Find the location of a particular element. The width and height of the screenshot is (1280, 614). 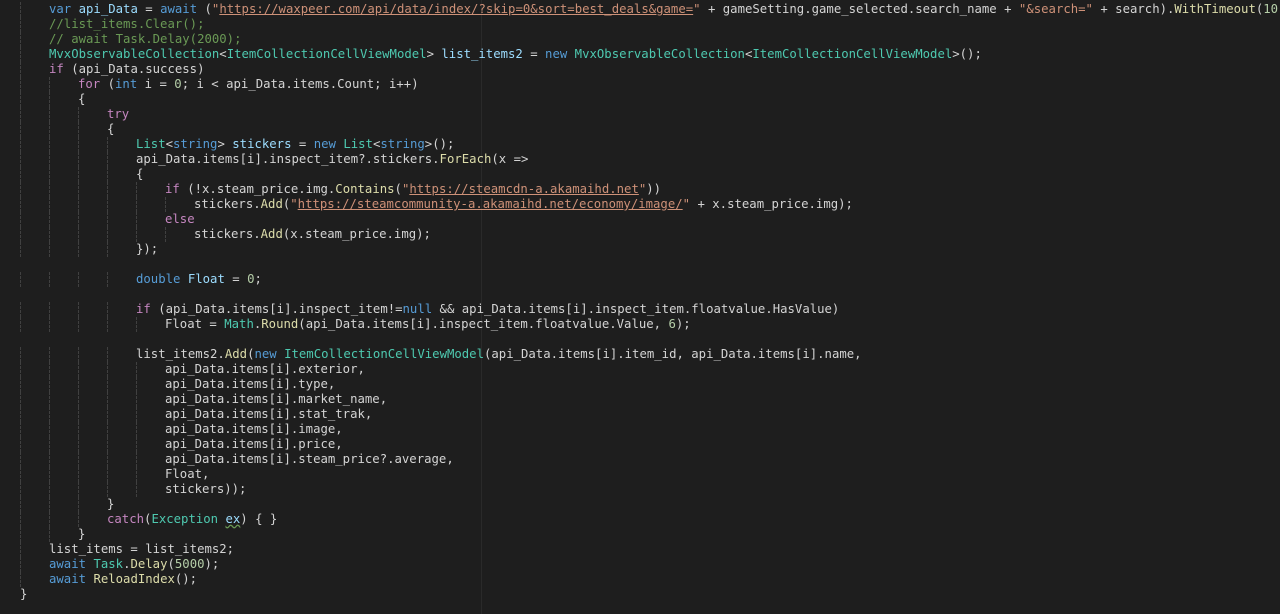

code-line: else is located at coordinates (640, 219).